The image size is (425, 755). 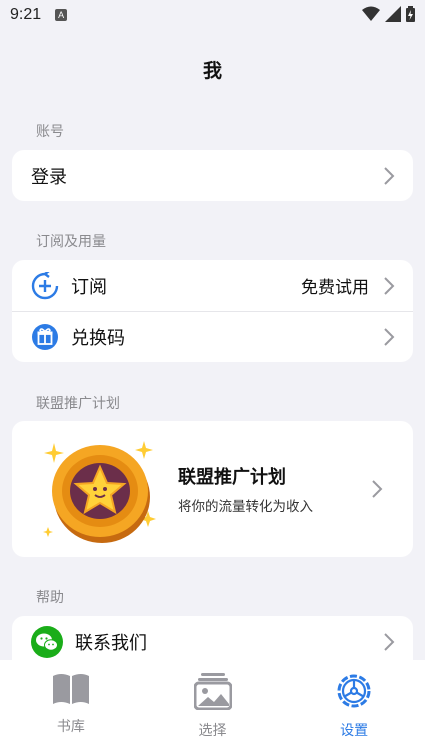 I want to click on wifi-icon, so click(x=371, y=13).